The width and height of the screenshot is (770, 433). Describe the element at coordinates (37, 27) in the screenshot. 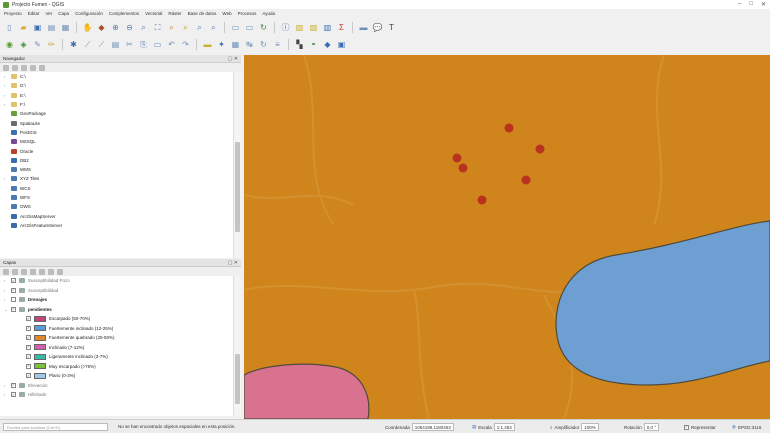

I see `save-project-icon: ▣` at that location.